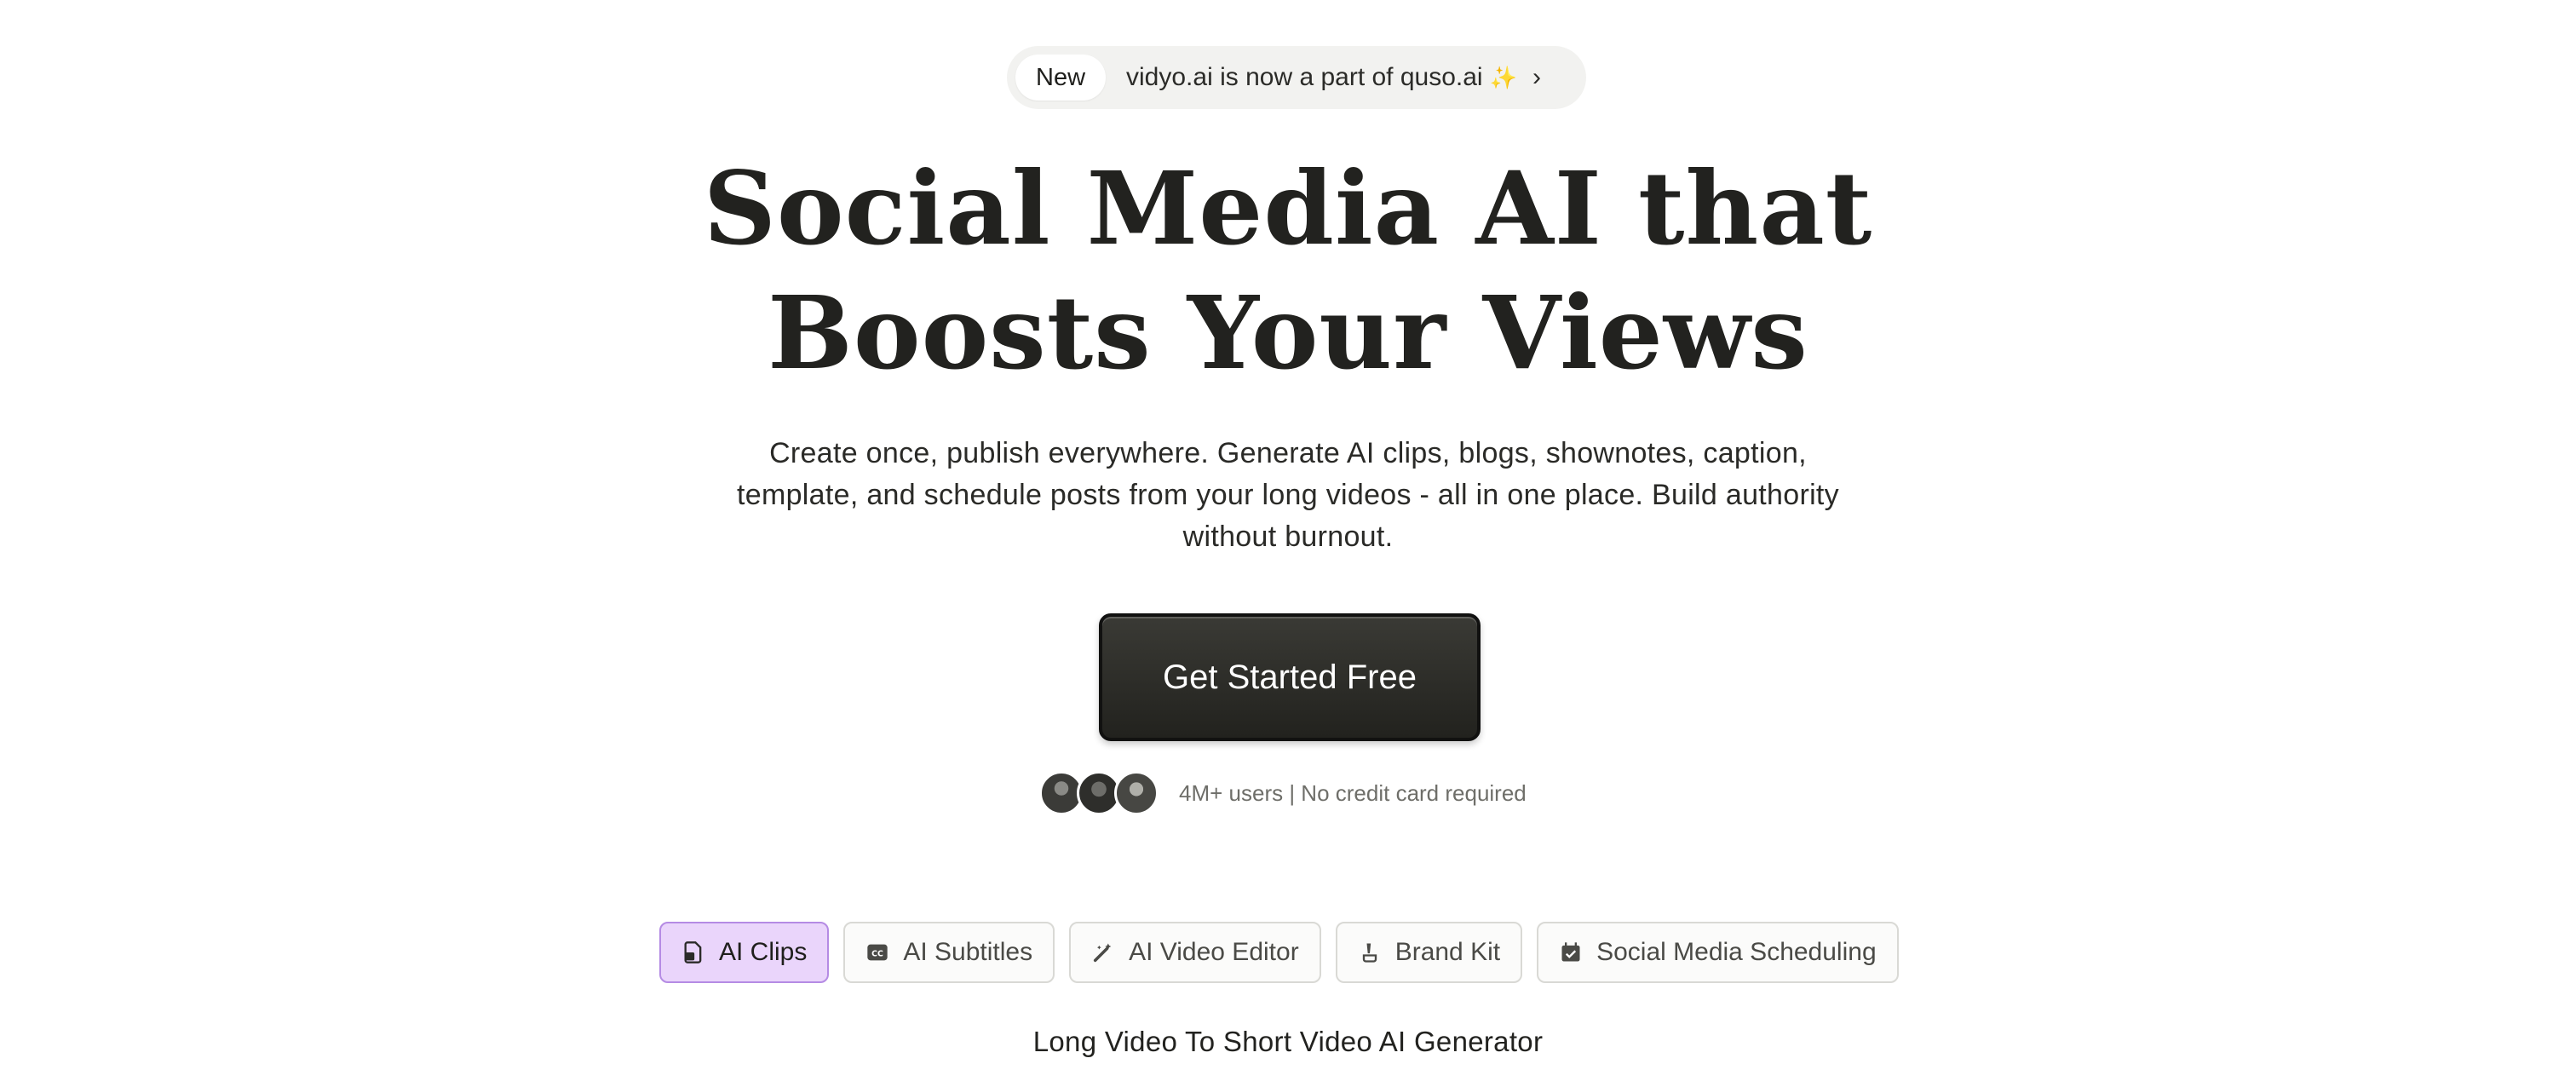  What do you see at coordinates (1288, 208) in the screenshot?
I see `hero-title-line-1: Social Media AI that` at bounding box center [1288, 208].